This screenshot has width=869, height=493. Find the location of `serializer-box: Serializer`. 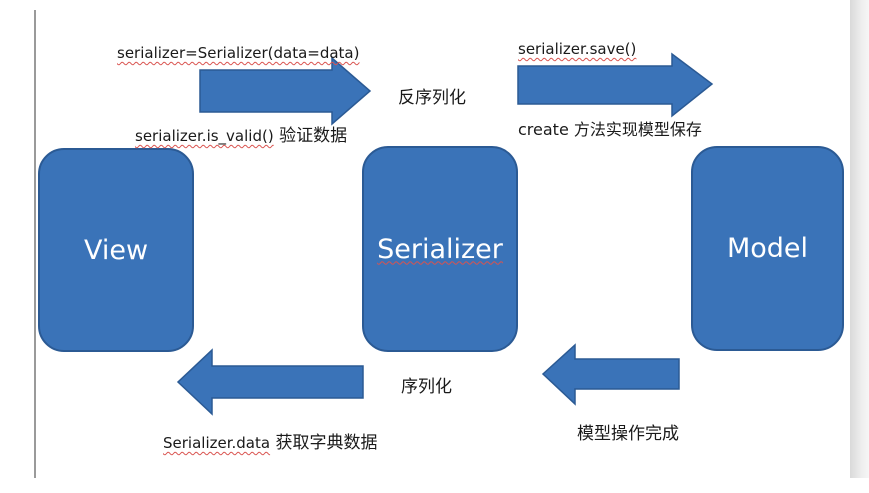

serializer-box: Serializer is located at coordinates (440, 249).